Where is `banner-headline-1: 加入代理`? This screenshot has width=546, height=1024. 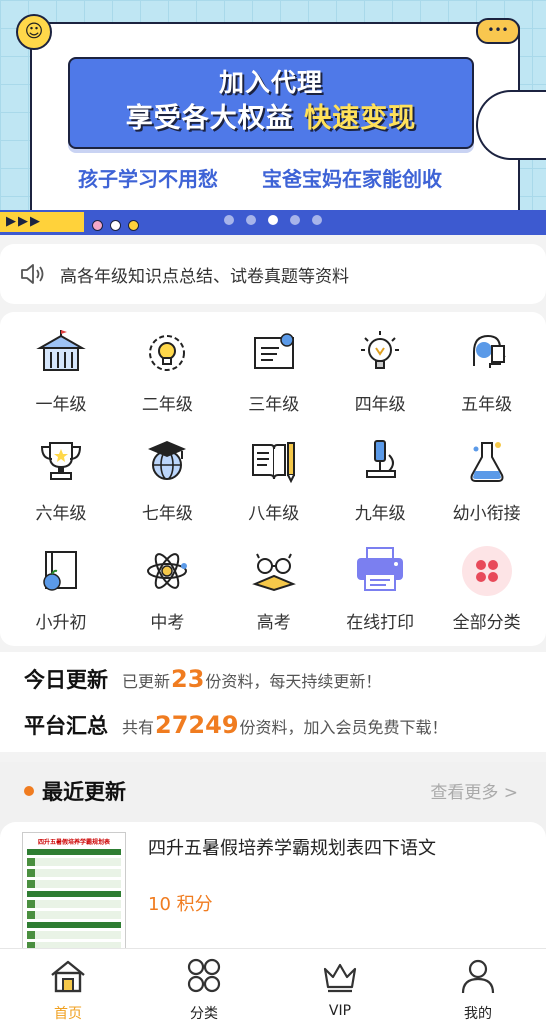 banner-headline-1: 加入代理 is located at coordinates (270, 82).